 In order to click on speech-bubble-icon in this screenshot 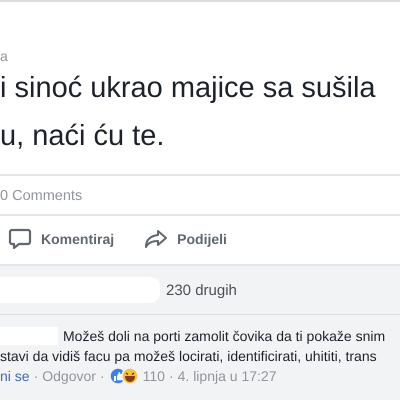, I will do `click(20, 239)`.